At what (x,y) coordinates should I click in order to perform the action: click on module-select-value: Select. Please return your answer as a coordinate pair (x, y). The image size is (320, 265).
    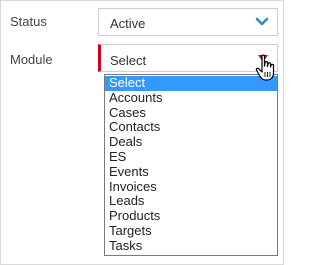
    Looking at the image, I should click on (128, 60).